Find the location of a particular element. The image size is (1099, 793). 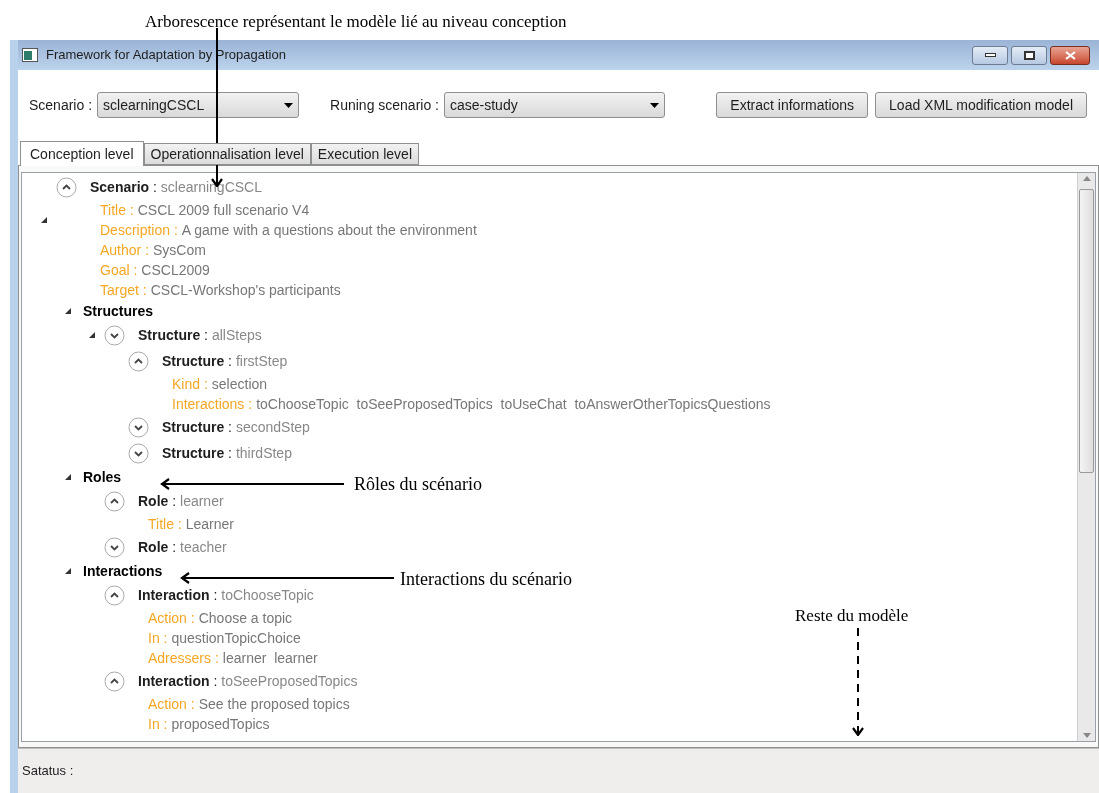

node-title: Structure : secondStep is located at coordinates (236, 427).